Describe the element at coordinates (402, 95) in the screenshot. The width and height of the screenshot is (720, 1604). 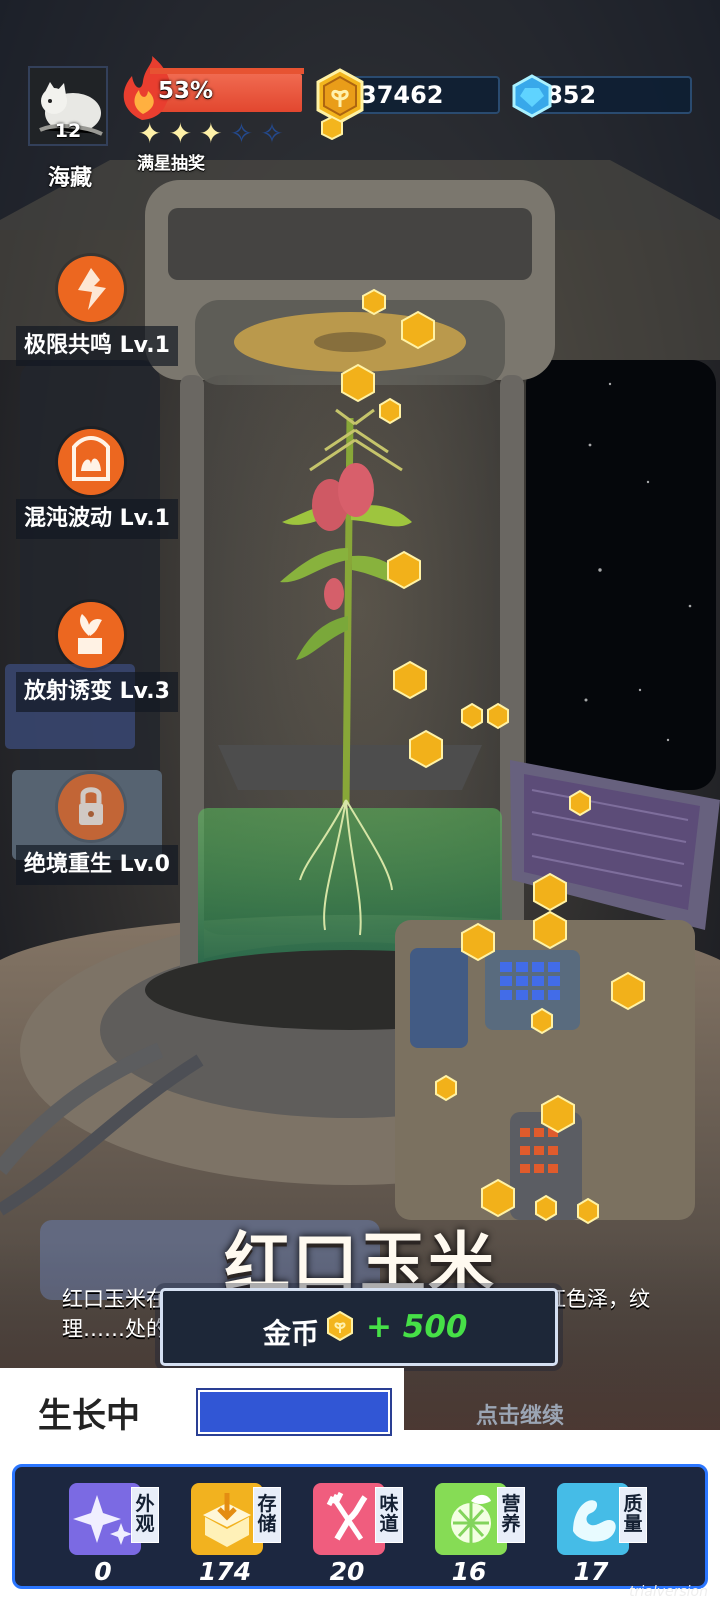
I see `coin-amount: 37462` at that location.